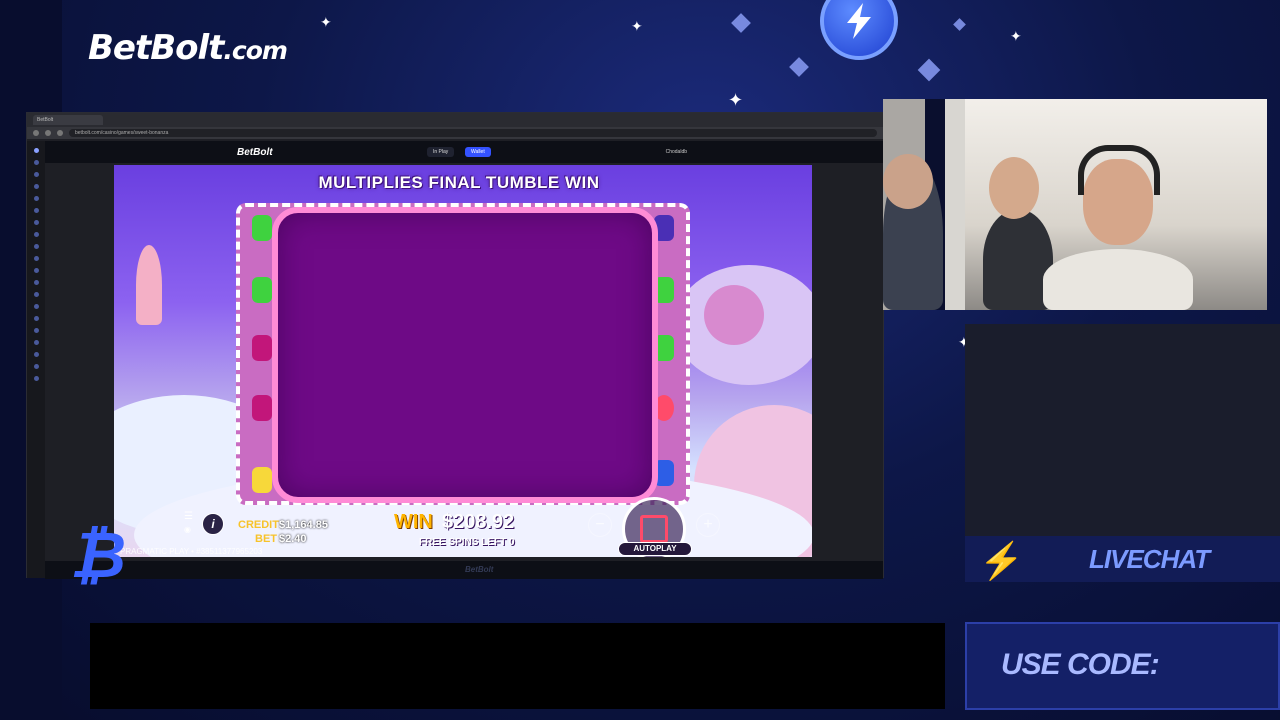 Image resolution: width=1280 pixels, height=720 pixels. I want to click on bet-minus-button: −, so click(600, 525).